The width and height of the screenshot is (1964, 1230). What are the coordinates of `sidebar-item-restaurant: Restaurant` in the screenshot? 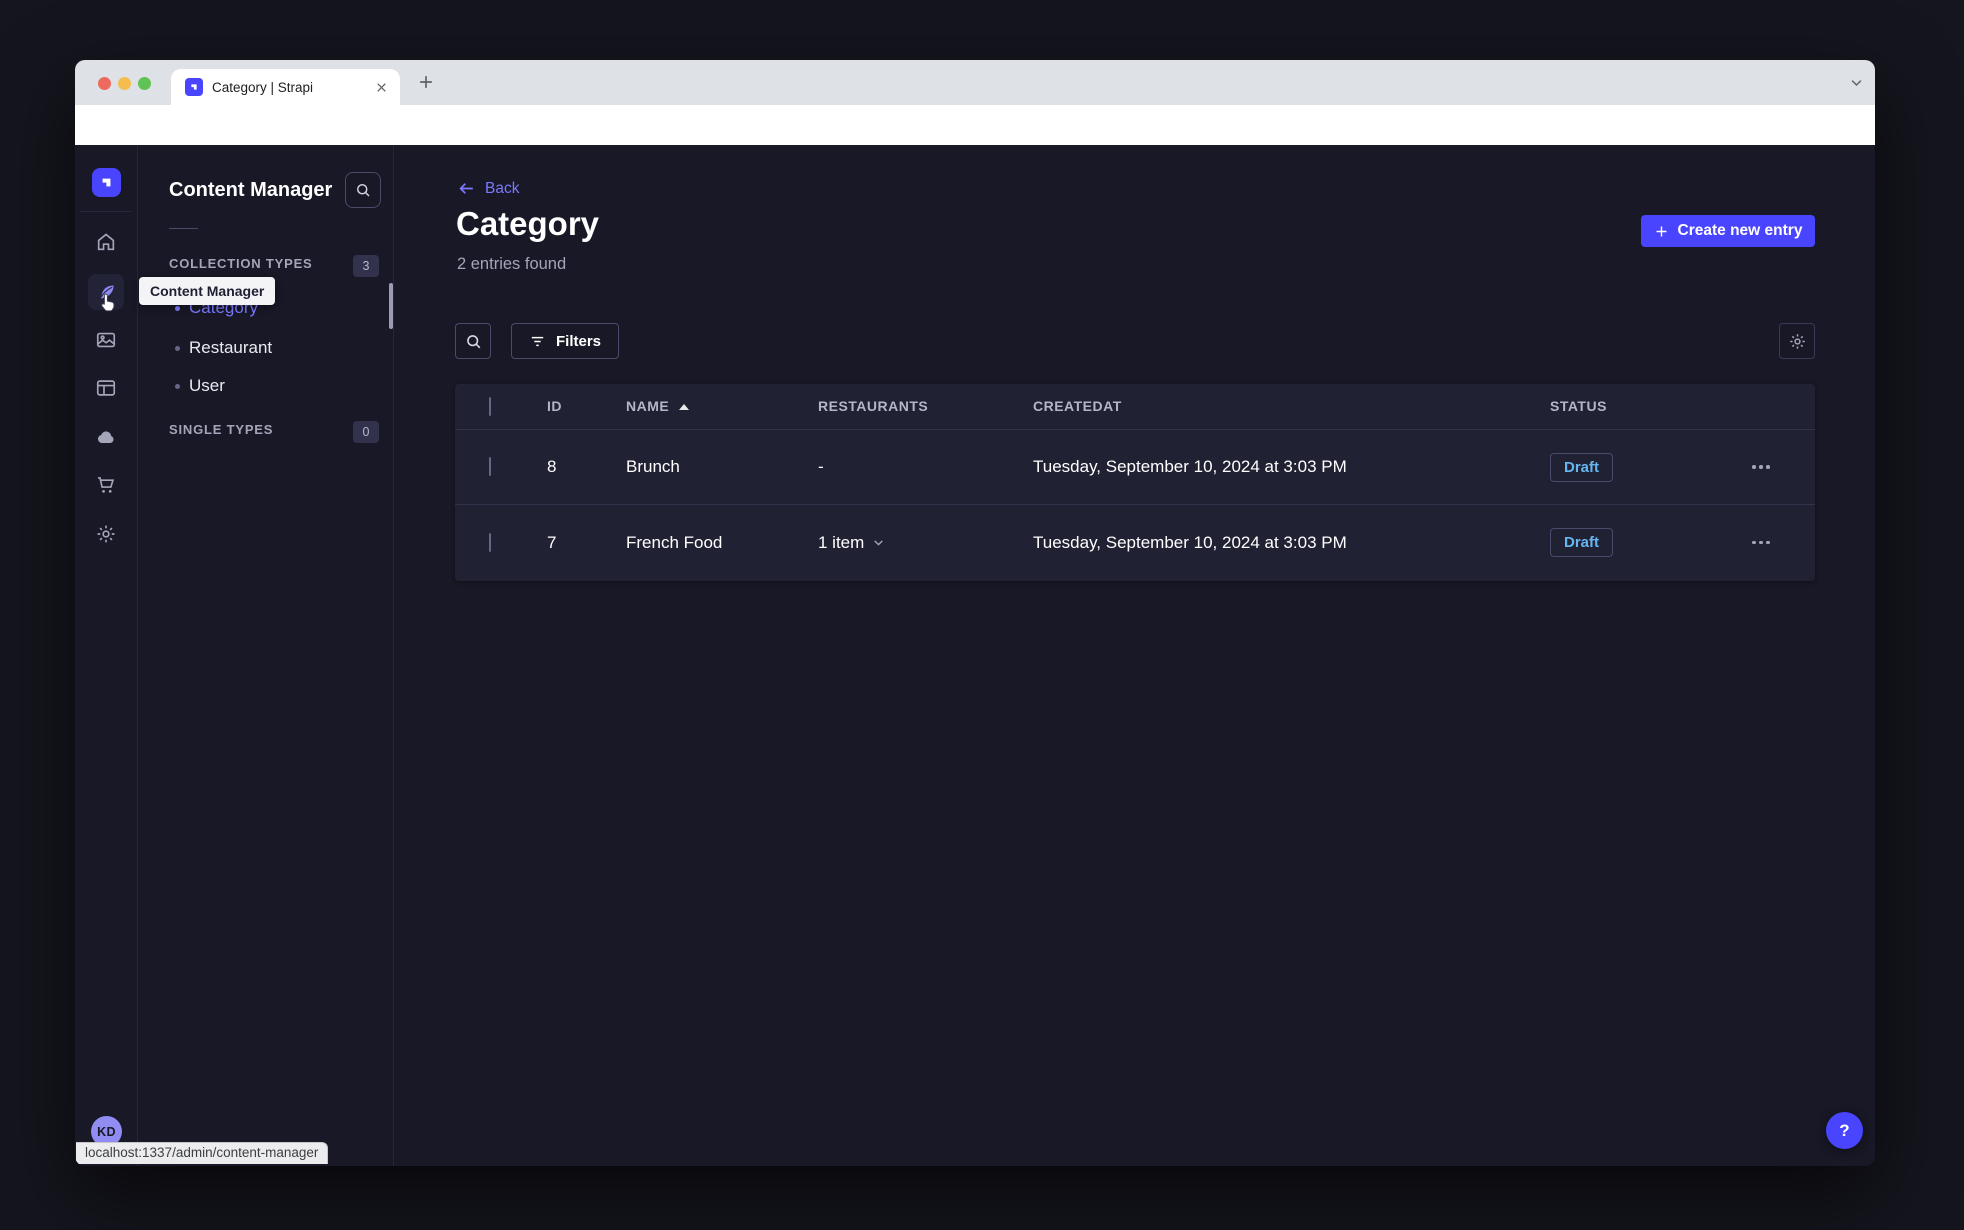 It's located at (223, 348).